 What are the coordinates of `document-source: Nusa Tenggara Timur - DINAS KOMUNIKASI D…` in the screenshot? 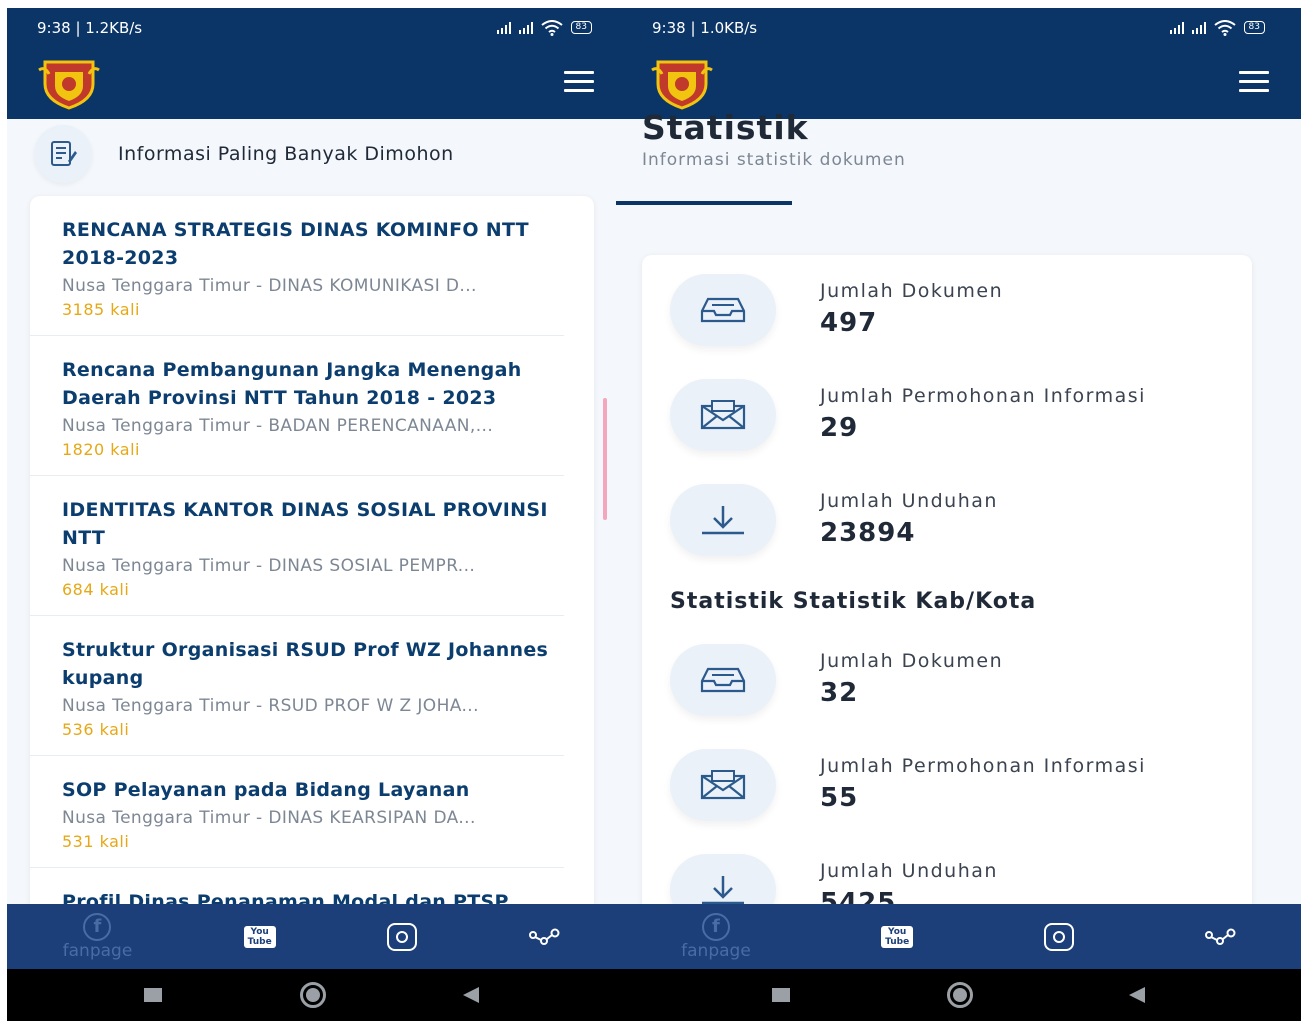 It's located at (269, 286).